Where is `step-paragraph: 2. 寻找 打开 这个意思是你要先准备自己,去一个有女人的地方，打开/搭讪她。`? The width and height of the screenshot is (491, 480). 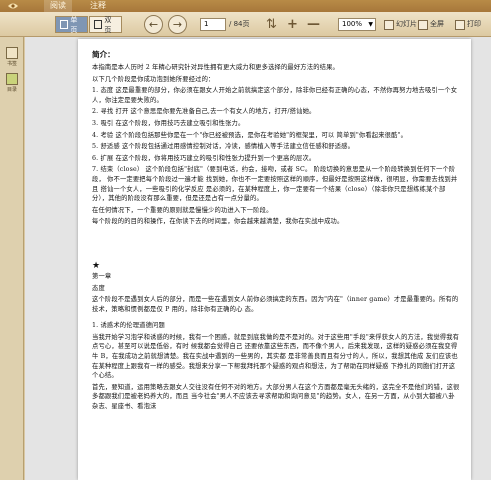 step-paragraph: 2. 寻找 打开 这个意思是你要先准备自己,去一个有女人的地方，打开/搭讪她。 is located at coordinates (204, 112).